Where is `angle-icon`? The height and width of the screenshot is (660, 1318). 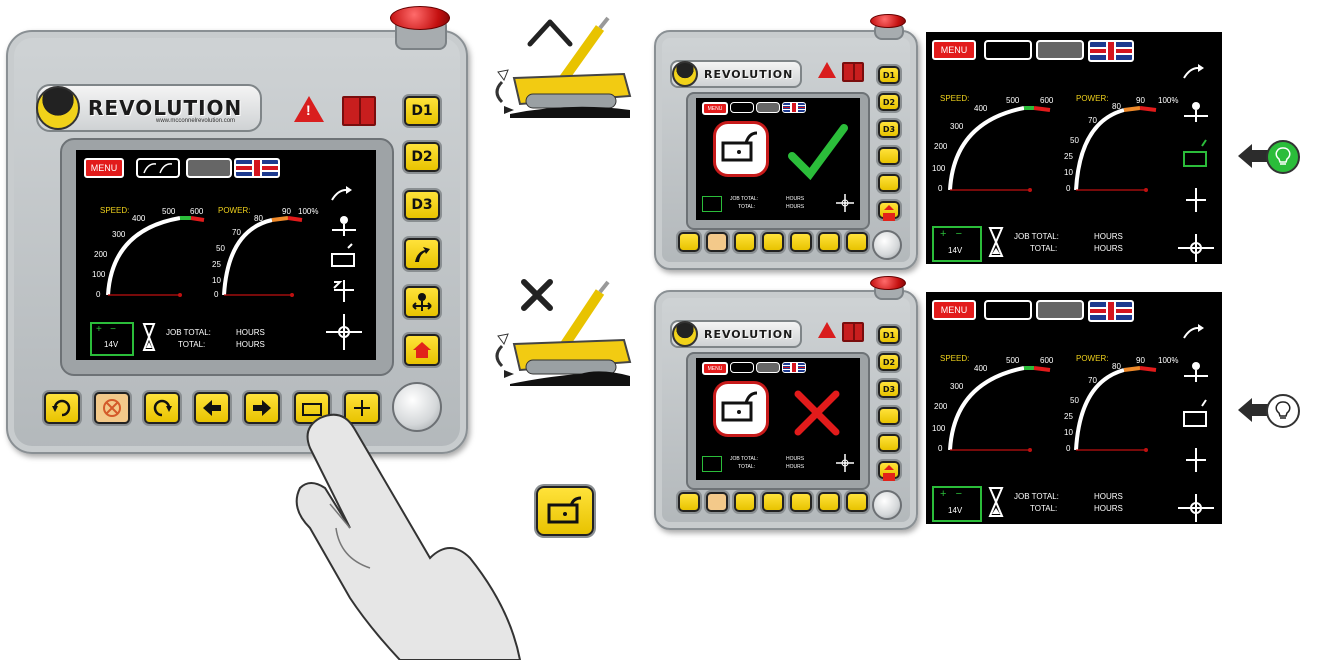
angle-icon is located at coordinates (845, 463).